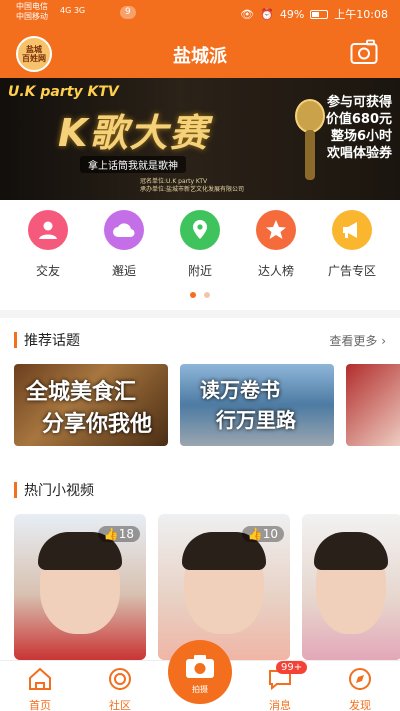 This screenshot has height=711, width=400. What do you see at coordinates (59, 491) in the screenshot?
I see `section-title: 热门小视频` at bounding box center [59, 491].